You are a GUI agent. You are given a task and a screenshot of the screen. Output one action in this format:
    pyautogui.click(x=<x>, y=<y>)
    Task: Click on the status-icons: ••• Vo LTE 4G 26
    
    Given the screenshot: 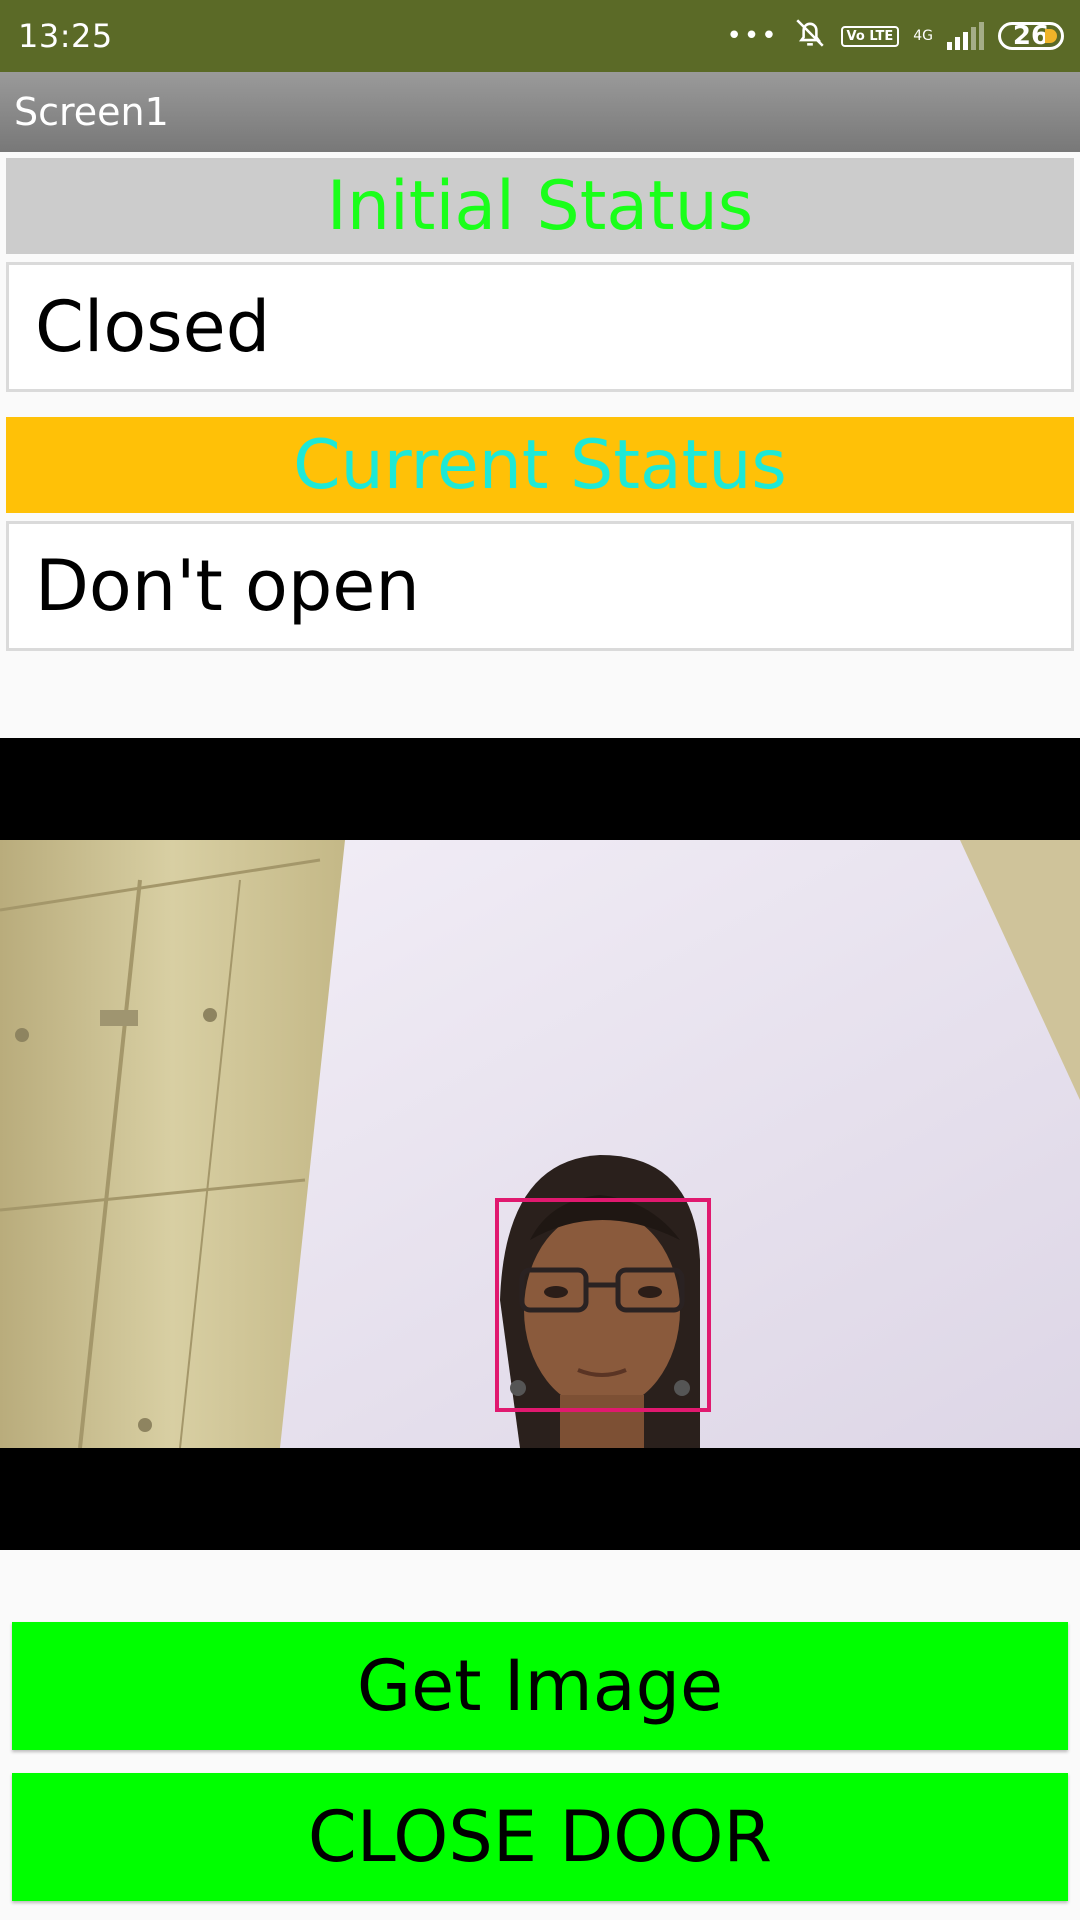 What is the action you would take?
    pyautogui.click(x=895, y=36)
    